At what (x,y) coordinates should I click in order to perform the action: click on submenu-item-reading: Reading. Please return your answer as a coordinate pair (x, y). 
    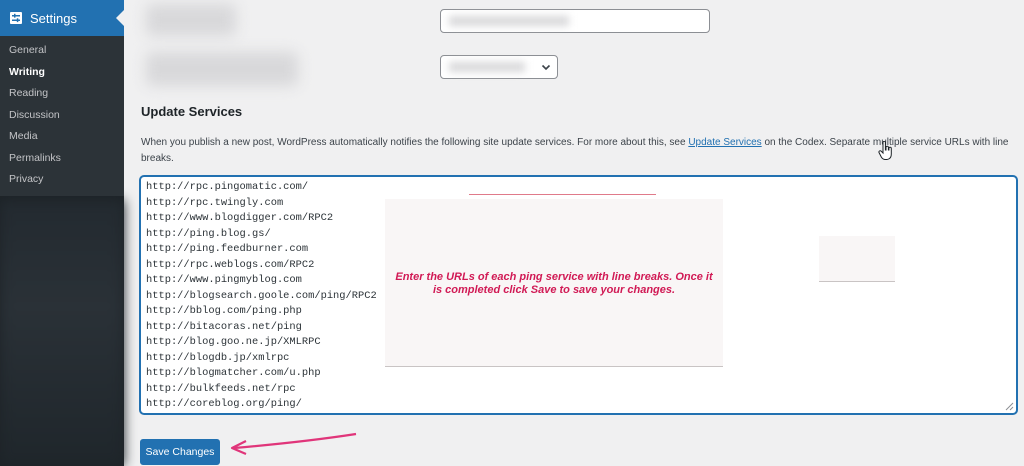
    Looking at the image, I should click on (62, 94).